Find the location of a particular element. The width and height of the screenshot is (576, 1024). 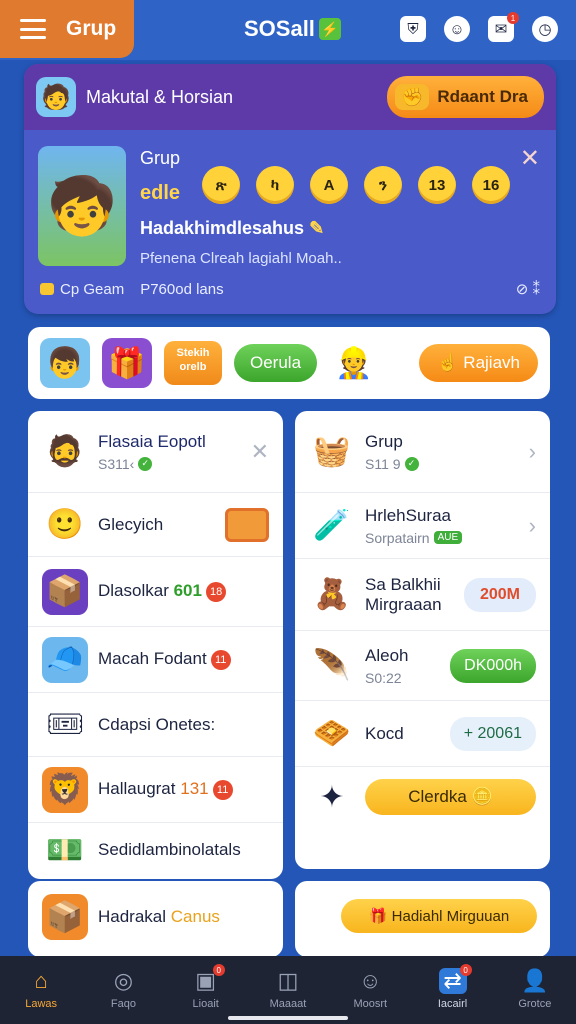

top-bar: Grup SOSall ⚡ ⛨ ☺ ✉ 1 ◷ is located at coordinates (288, 30).